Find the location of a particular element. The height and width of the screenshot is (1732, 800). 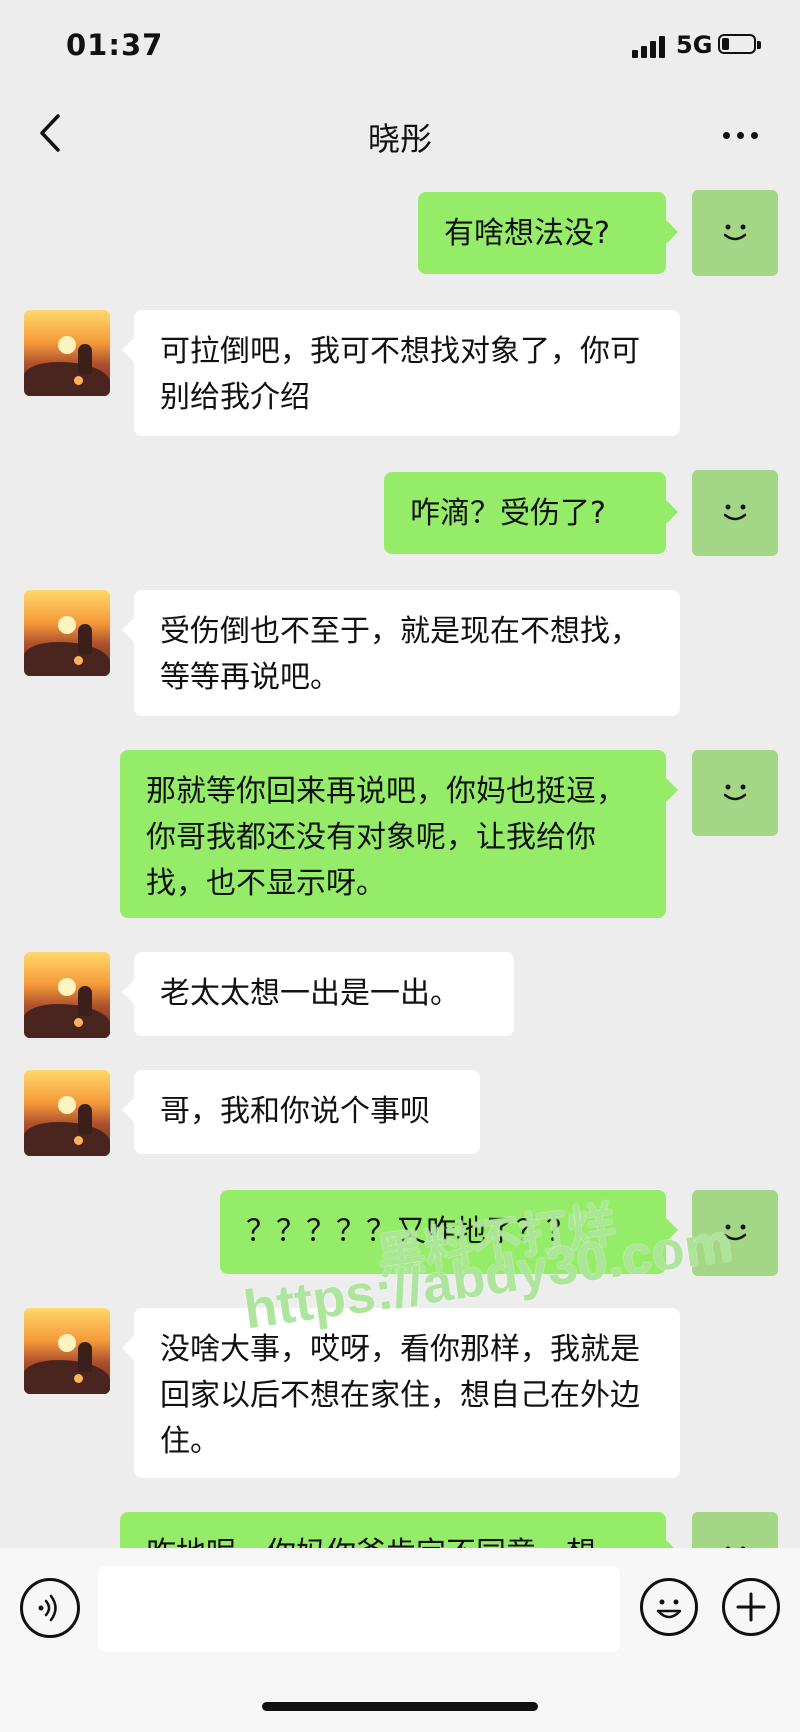

network-type: 5G is located at coordinates (694, 45).